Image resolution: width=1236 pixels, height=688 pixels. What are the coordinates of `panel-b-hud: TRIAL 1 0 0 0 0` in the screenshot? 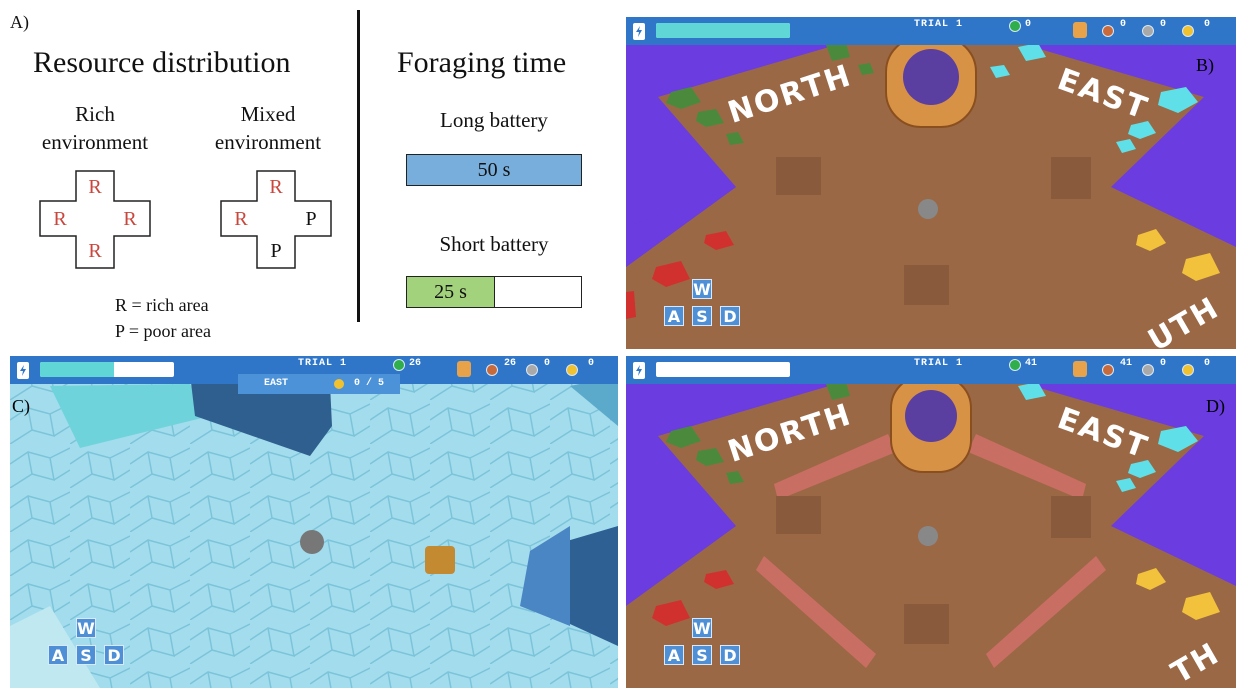 It's located at (931, 31).